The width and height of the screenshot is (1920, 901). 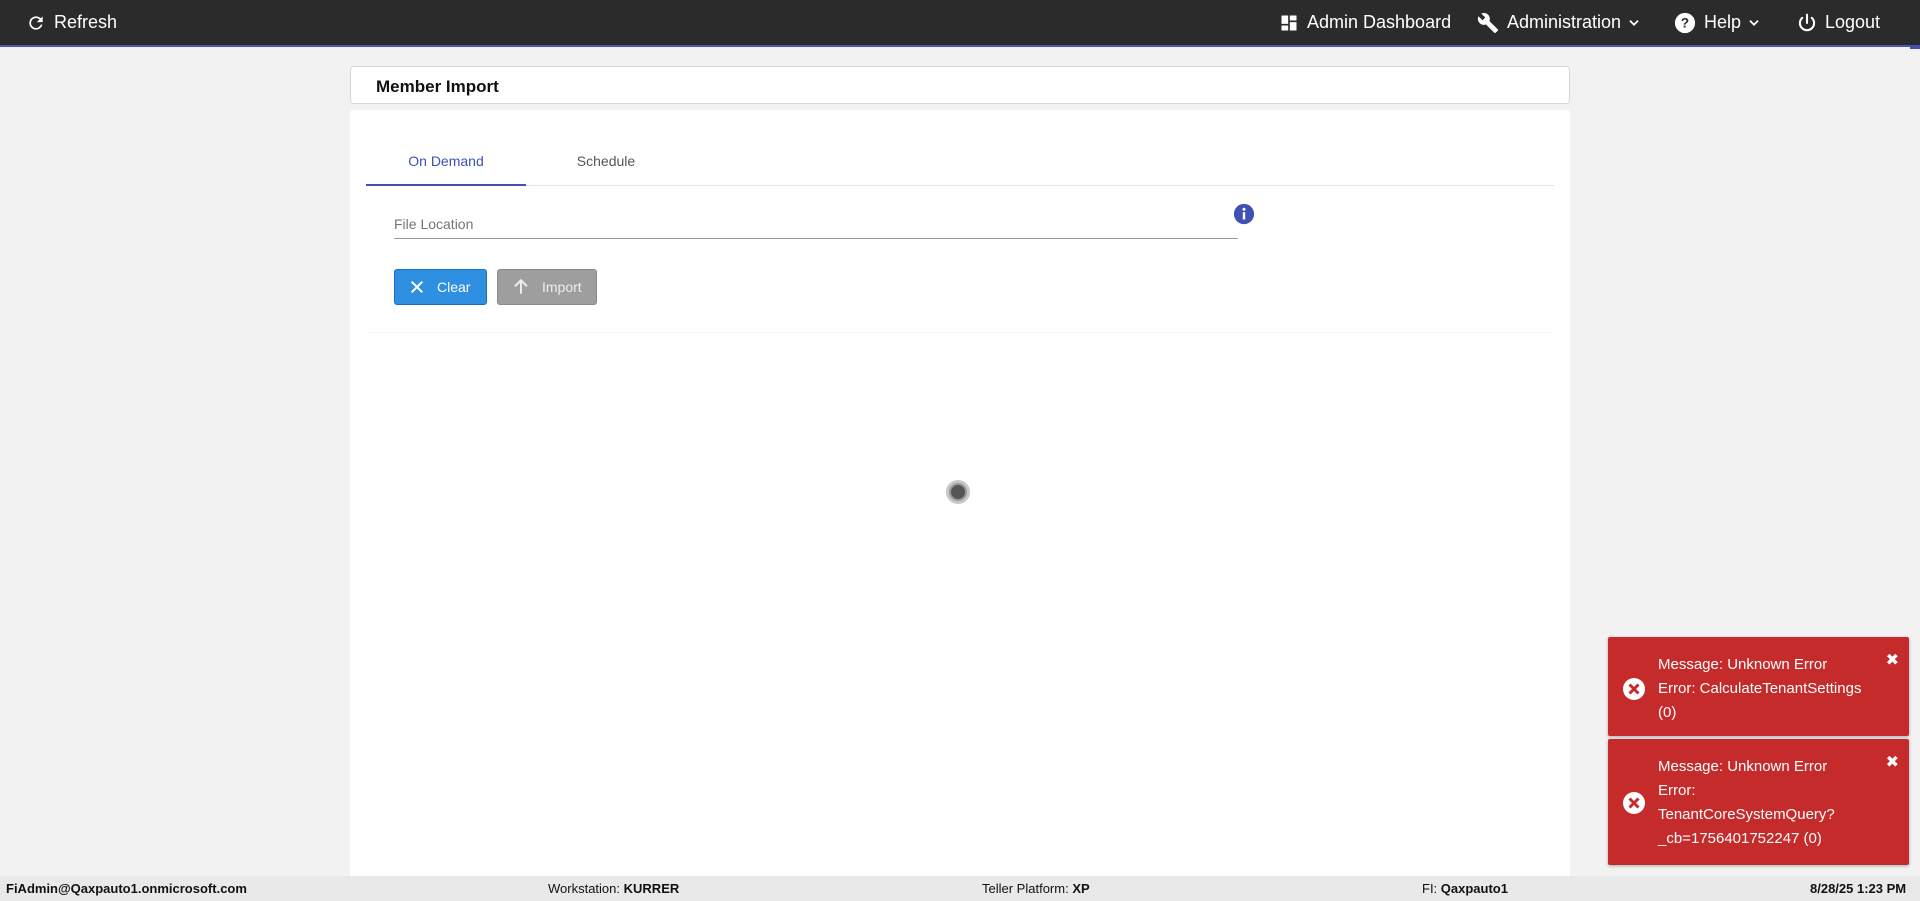 What do you see at coordinates (960, 332) in the screenshot?
I see `section-divider` at bounding box center [960, 332].